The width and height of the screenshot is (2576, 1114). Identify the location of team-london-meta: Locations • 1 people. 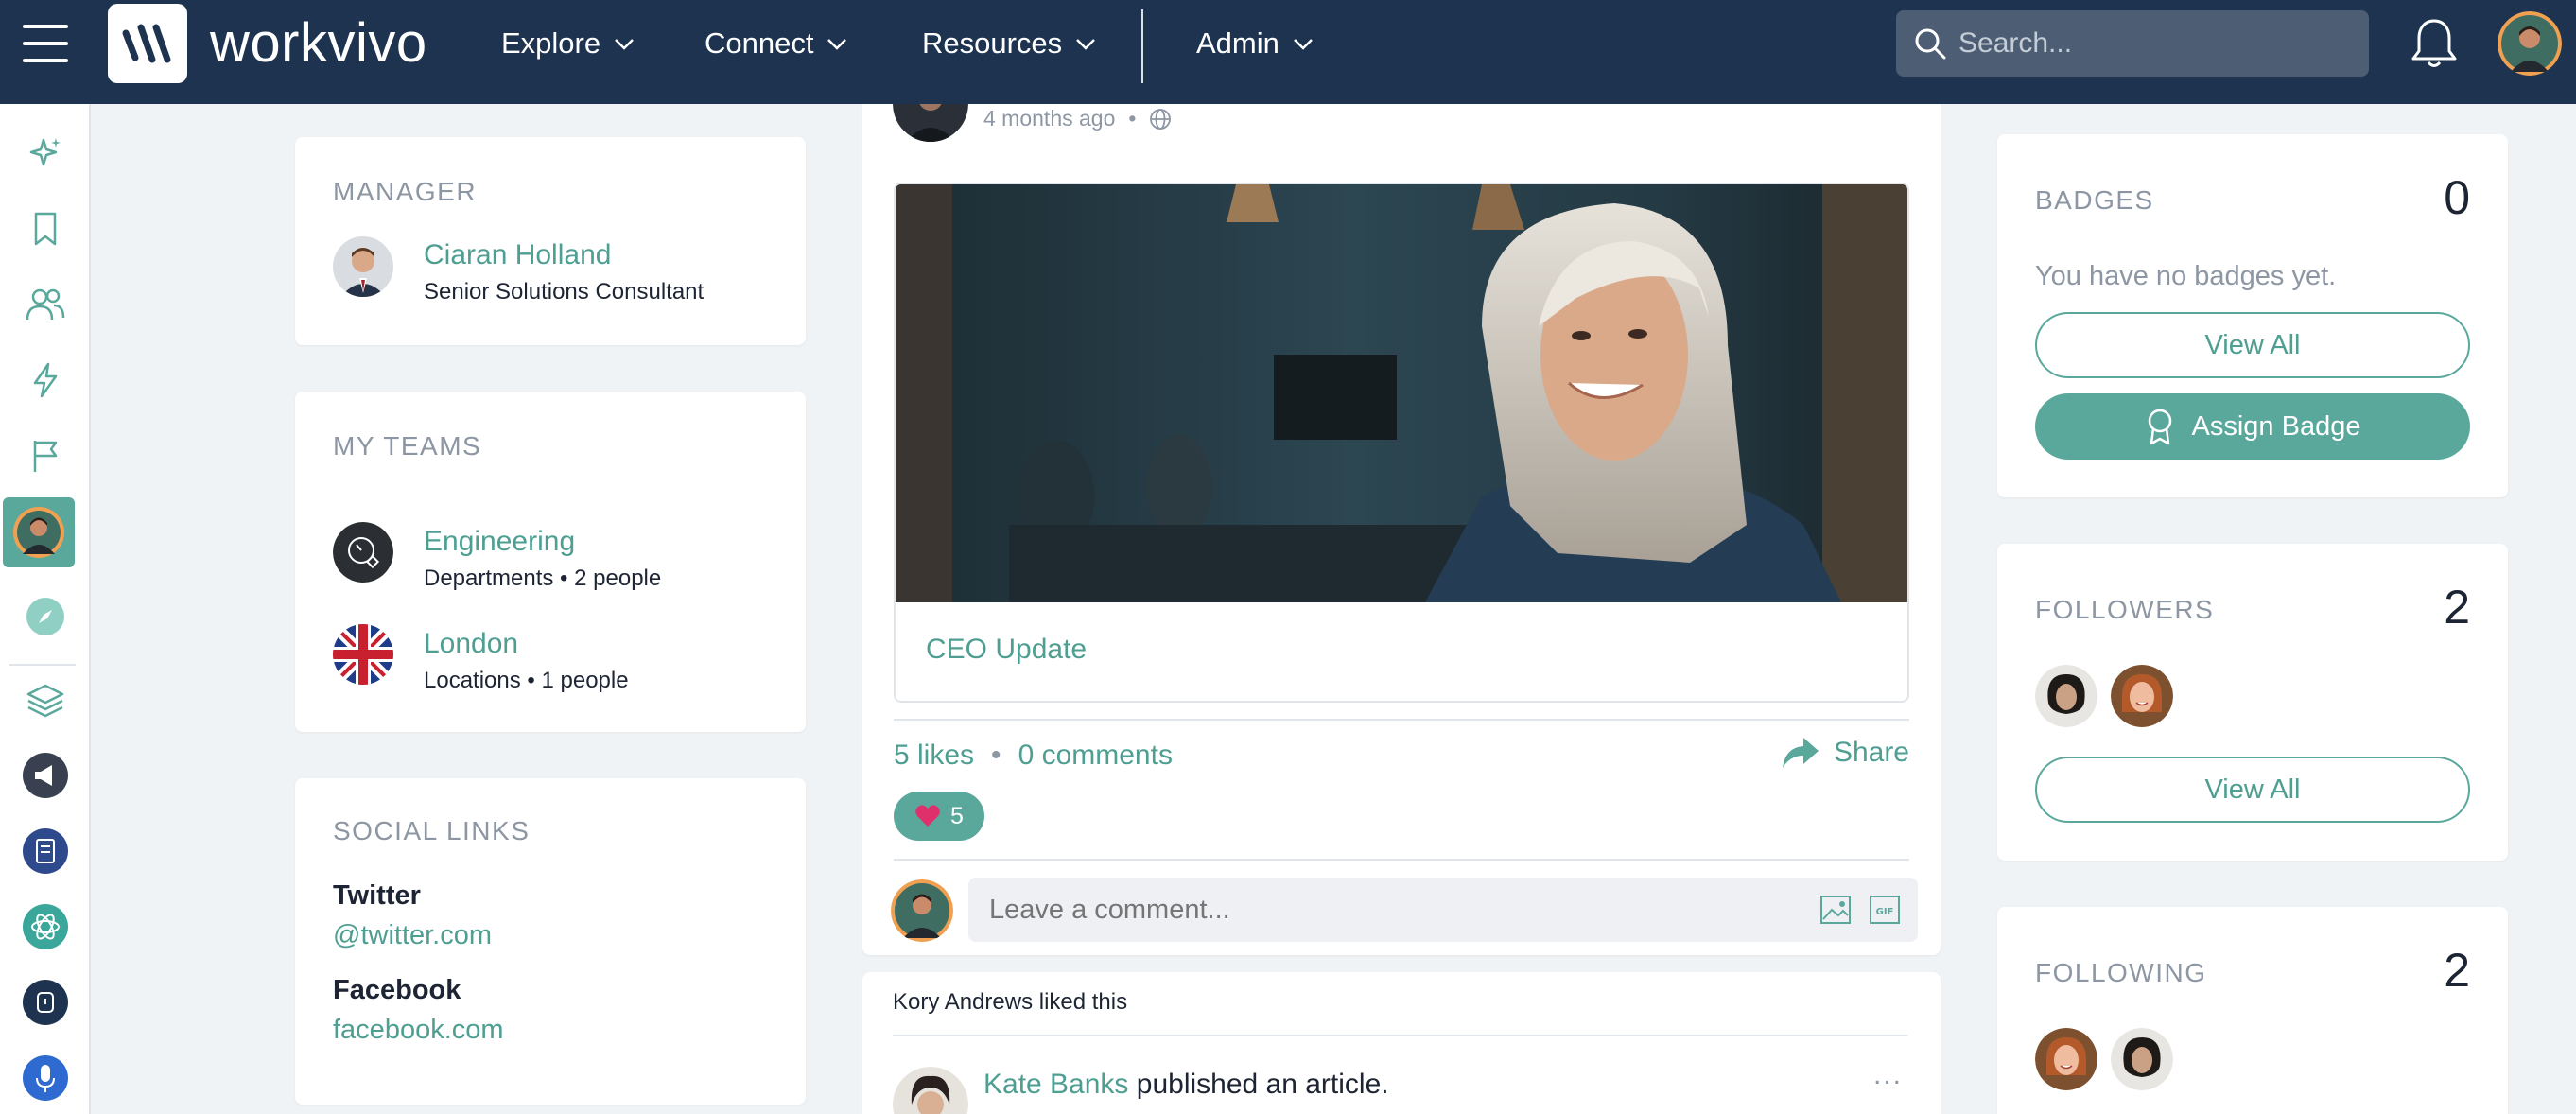
(526, 680).